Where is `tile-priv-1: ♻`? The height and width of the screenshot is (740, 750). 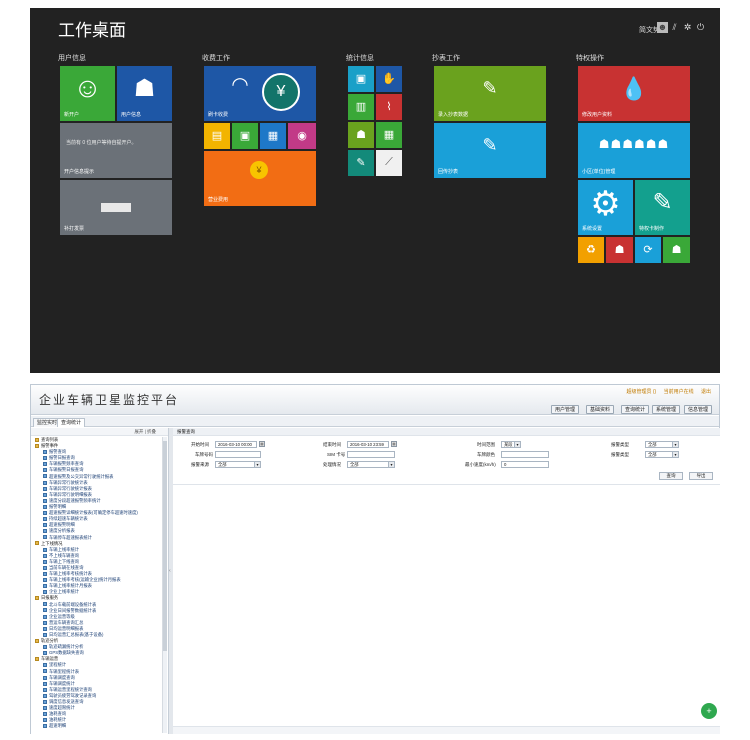
tile-priv-1: ♻ is located at coordinates (591, 250).